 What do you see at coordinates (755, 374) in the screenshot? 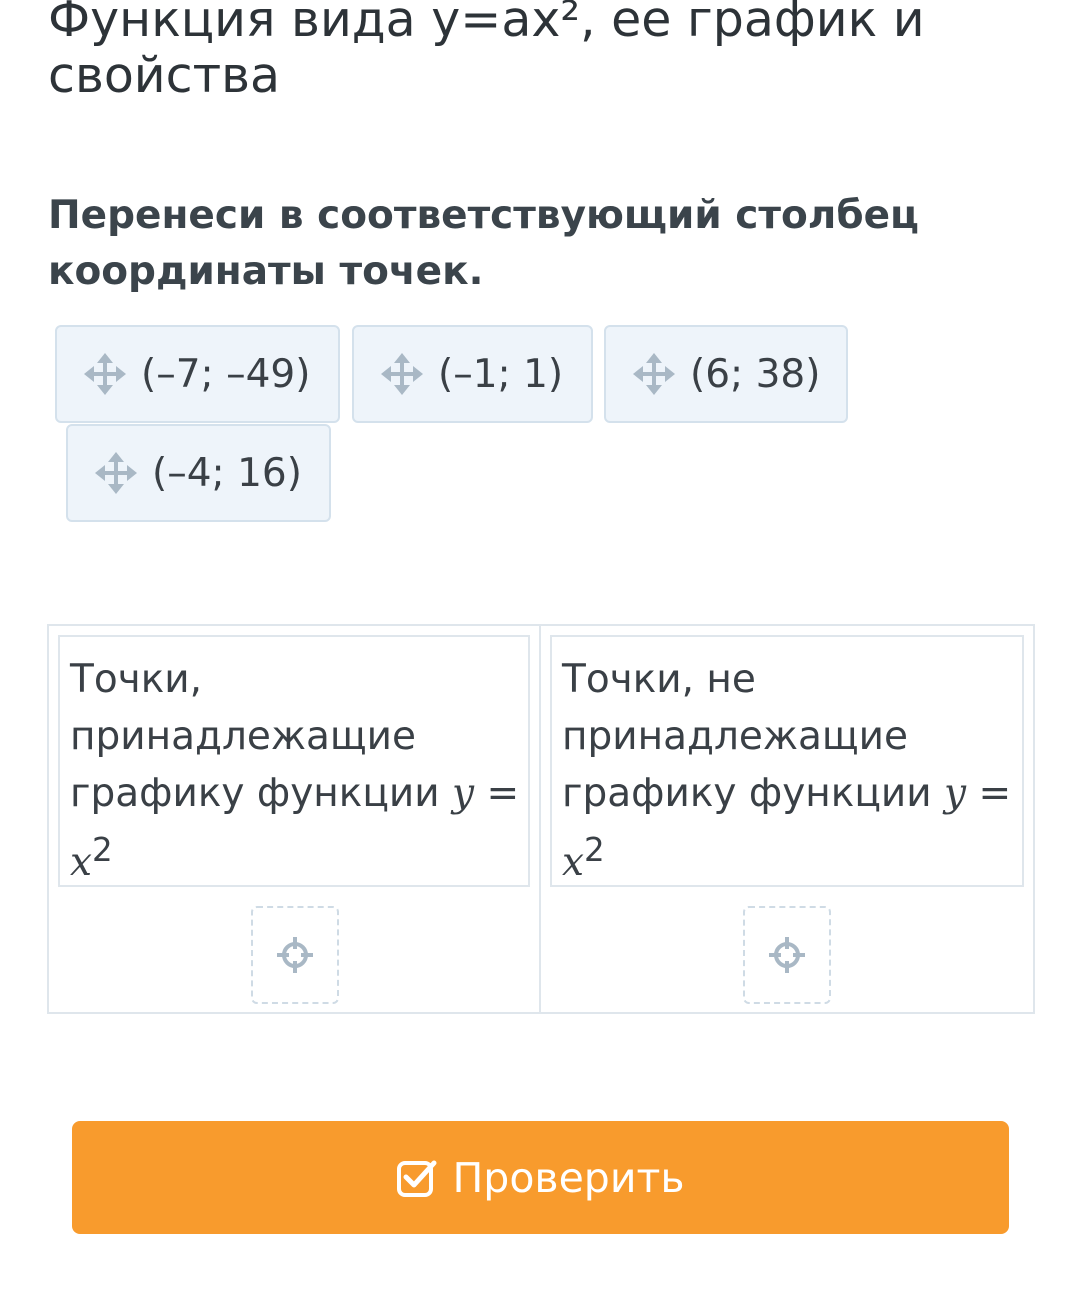
I see `chip-label: (6; 38)` at bounding box center [755, 374].